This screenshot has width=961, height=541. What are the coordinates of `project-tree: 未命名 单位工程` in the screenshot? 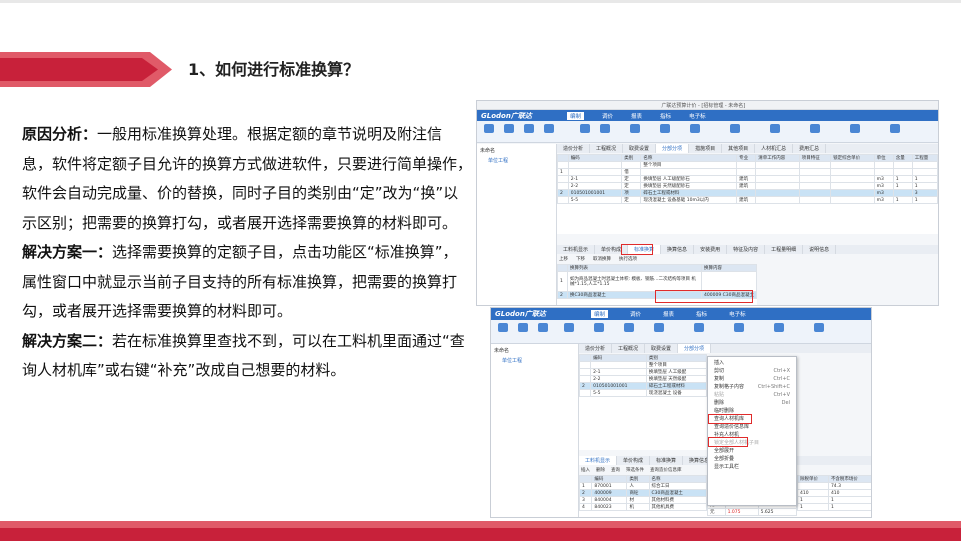 It's located at (517, 224).